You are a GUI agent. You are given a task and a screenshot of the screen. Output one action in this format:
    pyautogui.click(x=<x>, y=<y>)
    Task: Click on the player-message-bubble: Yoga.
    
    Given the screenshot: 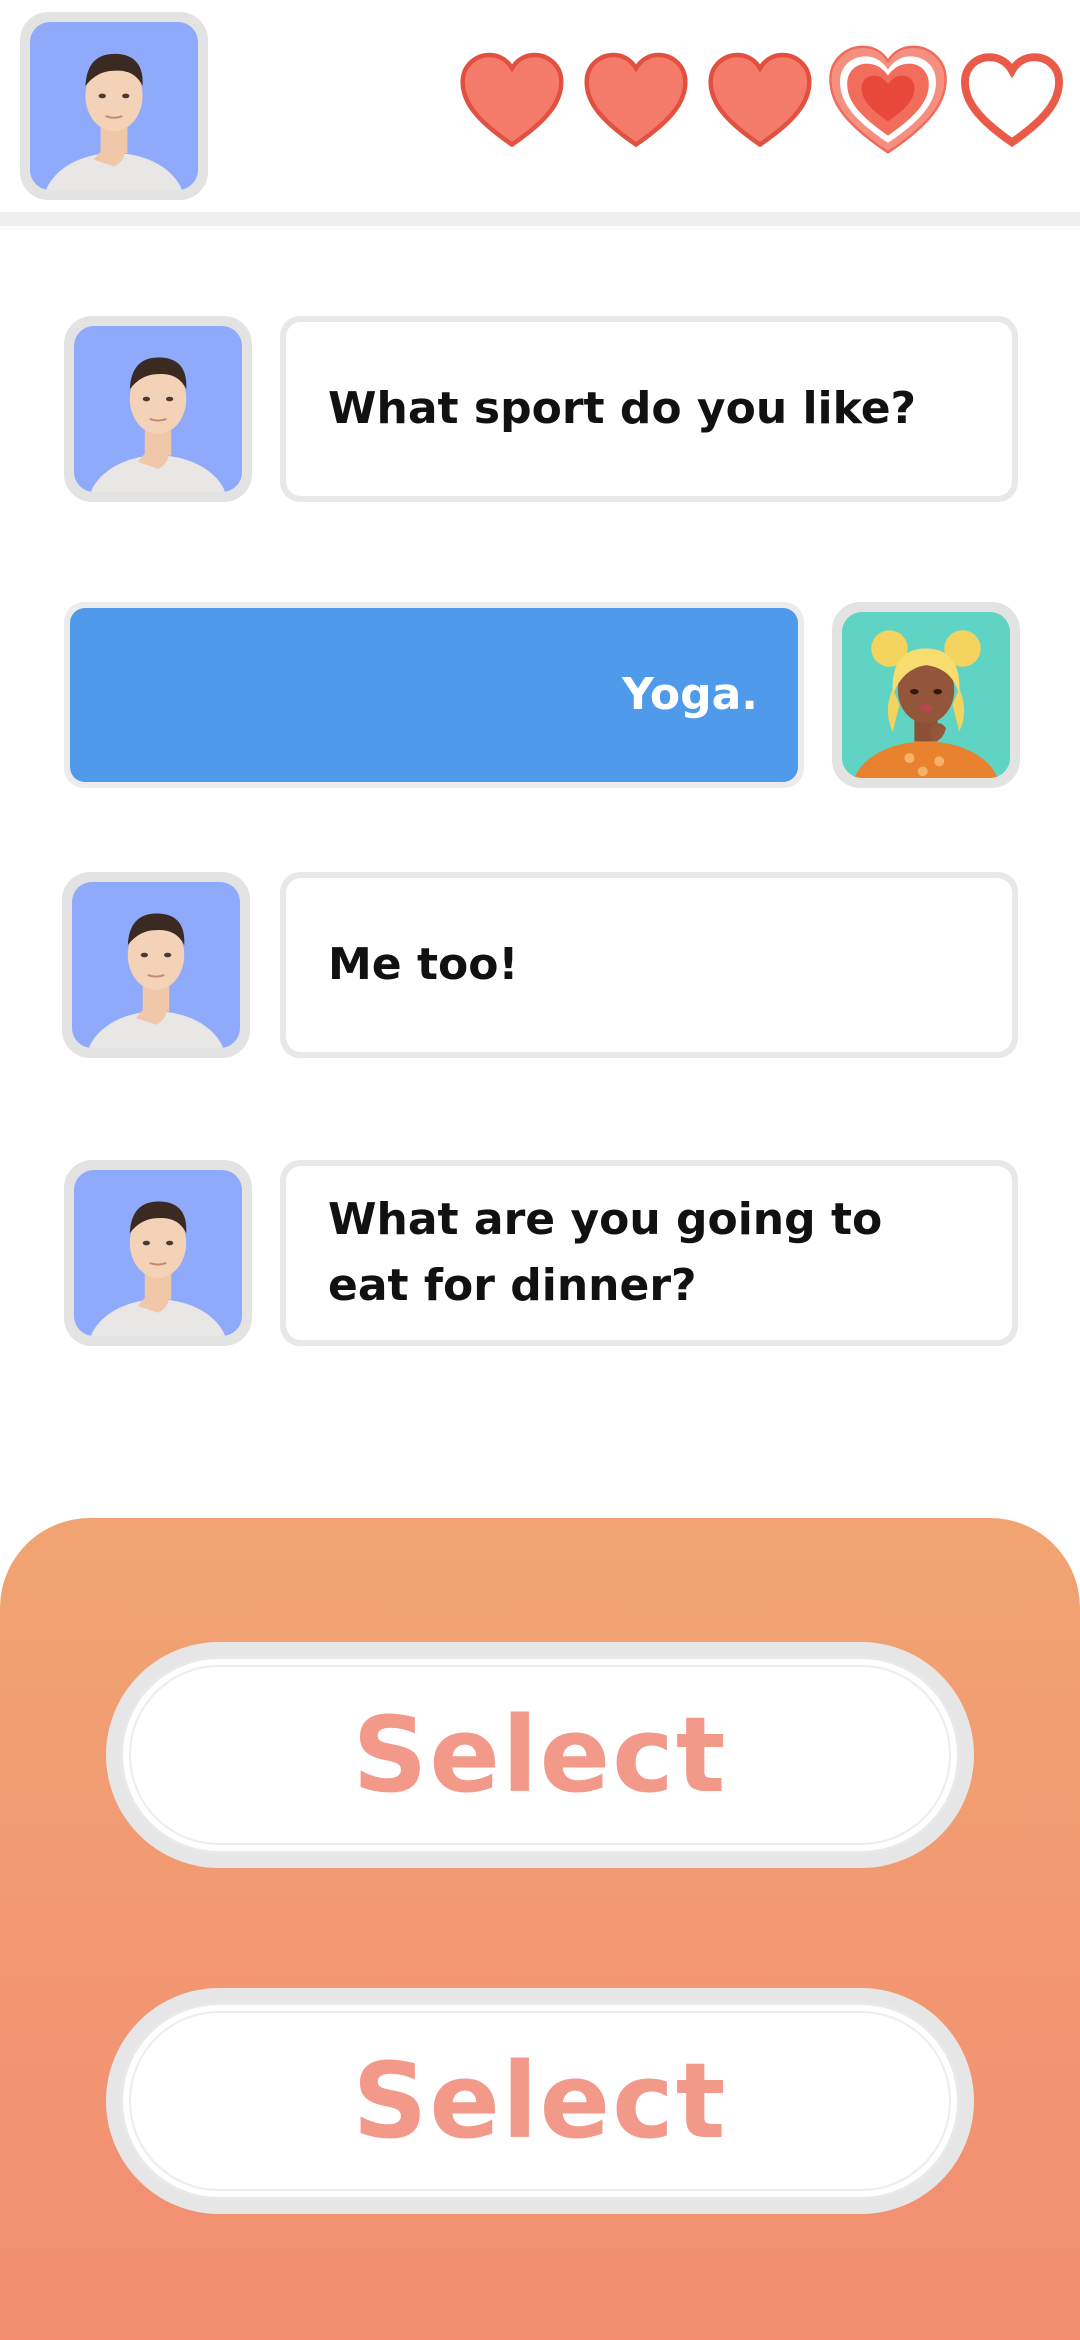 What is the action you would take?
    pyautogui.click(x=434, y=695)
    